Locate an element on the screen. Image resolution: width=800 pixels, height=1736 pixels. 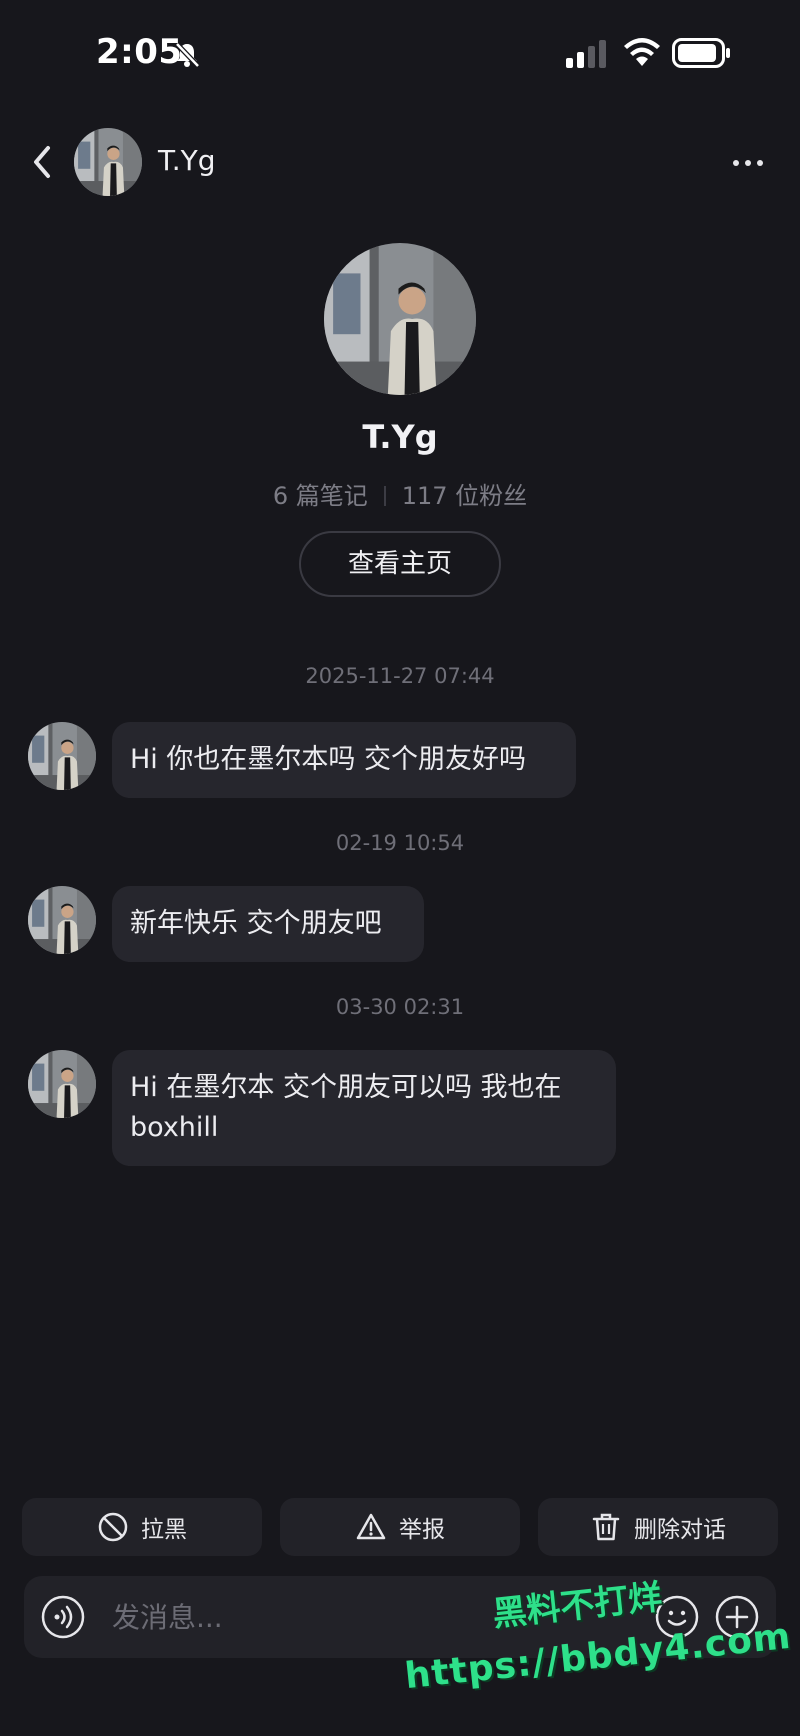
wifi-icon is located at coordinates (642, 52).